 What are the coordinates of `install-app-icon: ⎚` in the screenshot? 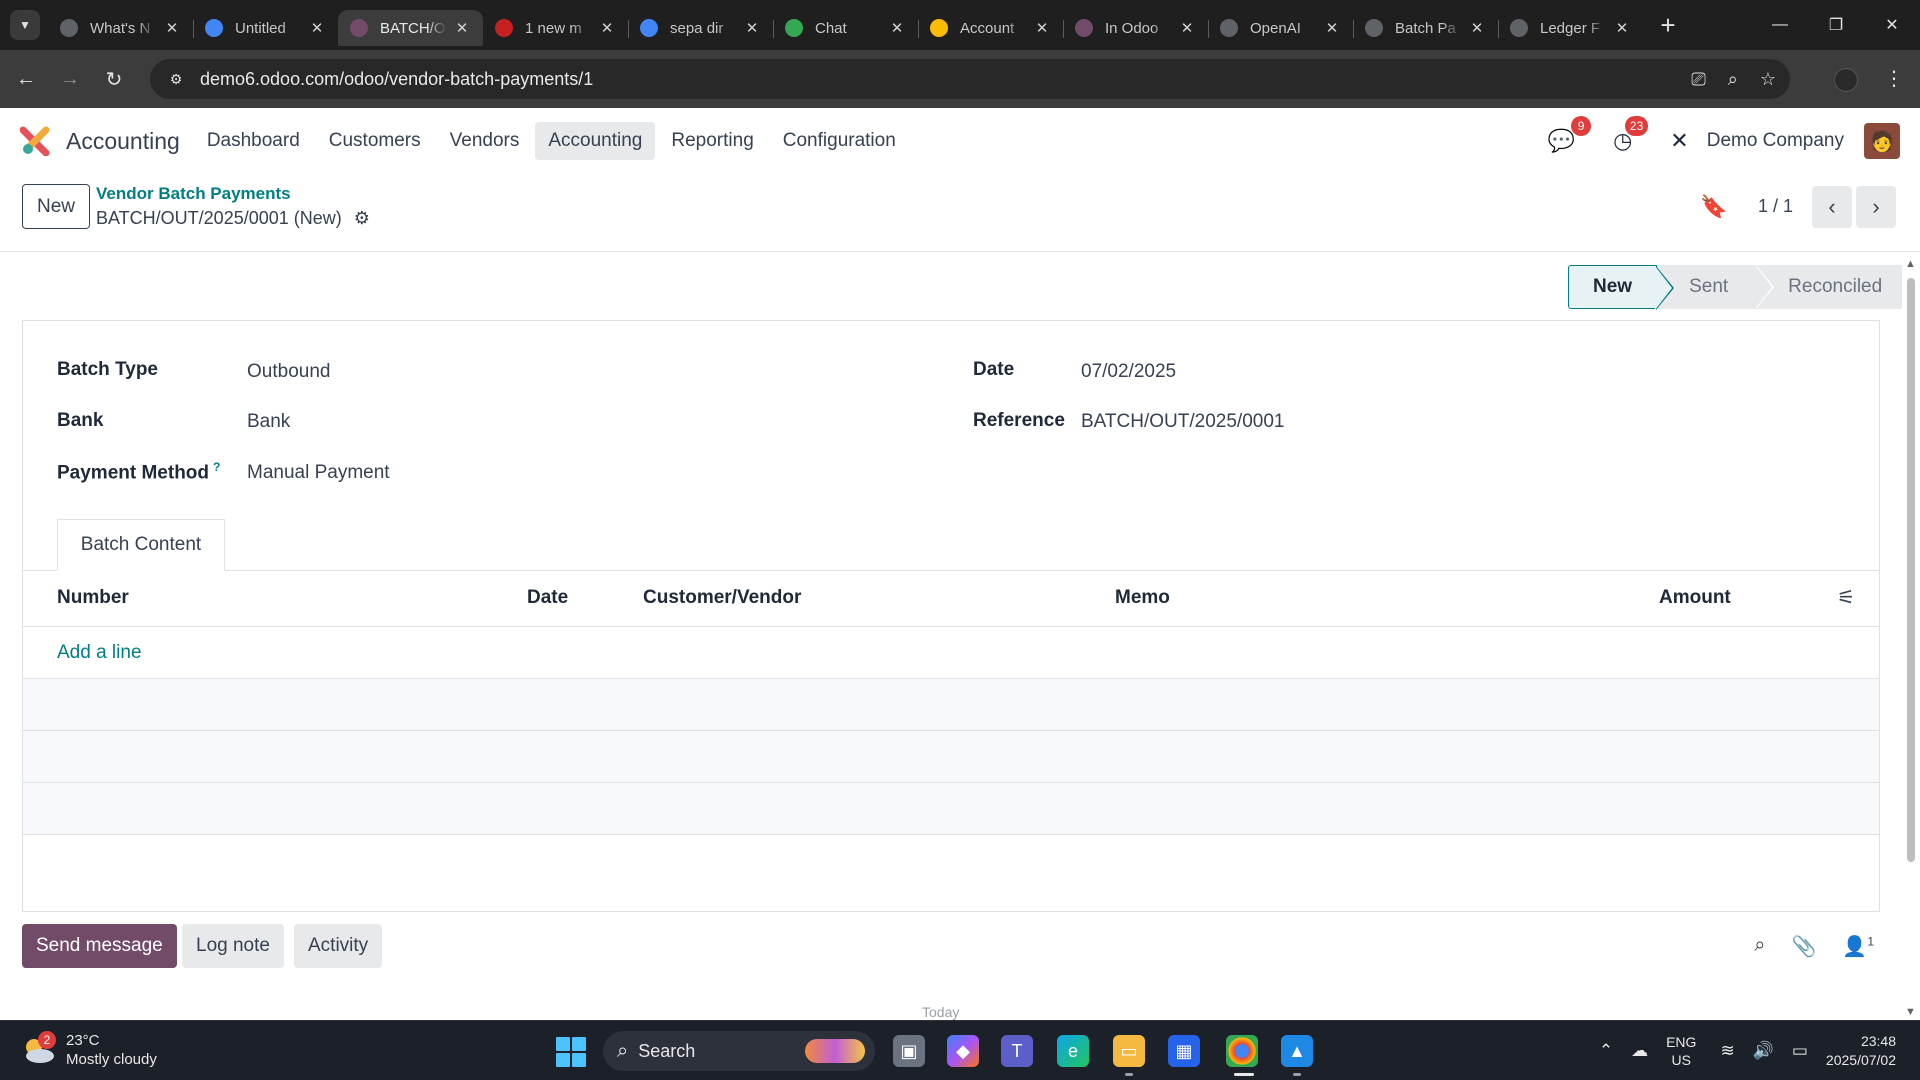 It's located at (1698, 79).